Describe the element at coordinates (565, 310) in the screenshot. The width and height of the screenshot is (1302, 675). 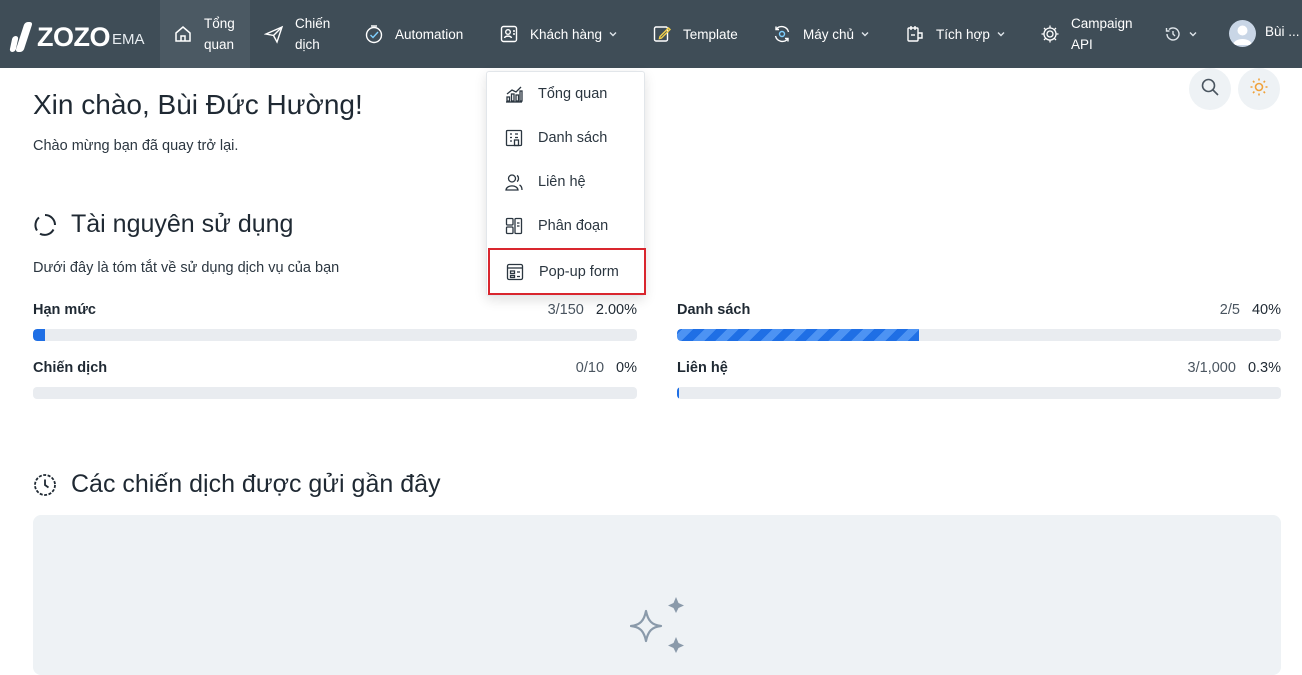
I see `usage-count: 3/150` at that location.